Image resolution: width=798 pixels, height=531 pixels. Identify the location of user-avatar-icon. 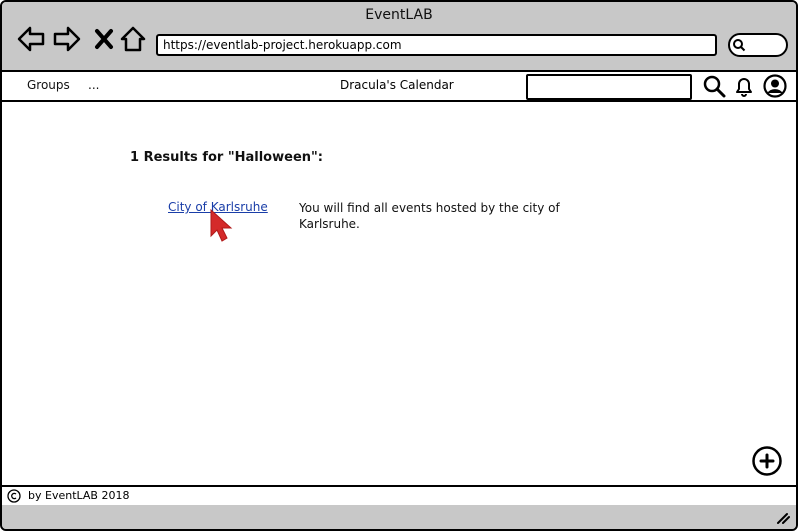
(775, 86).